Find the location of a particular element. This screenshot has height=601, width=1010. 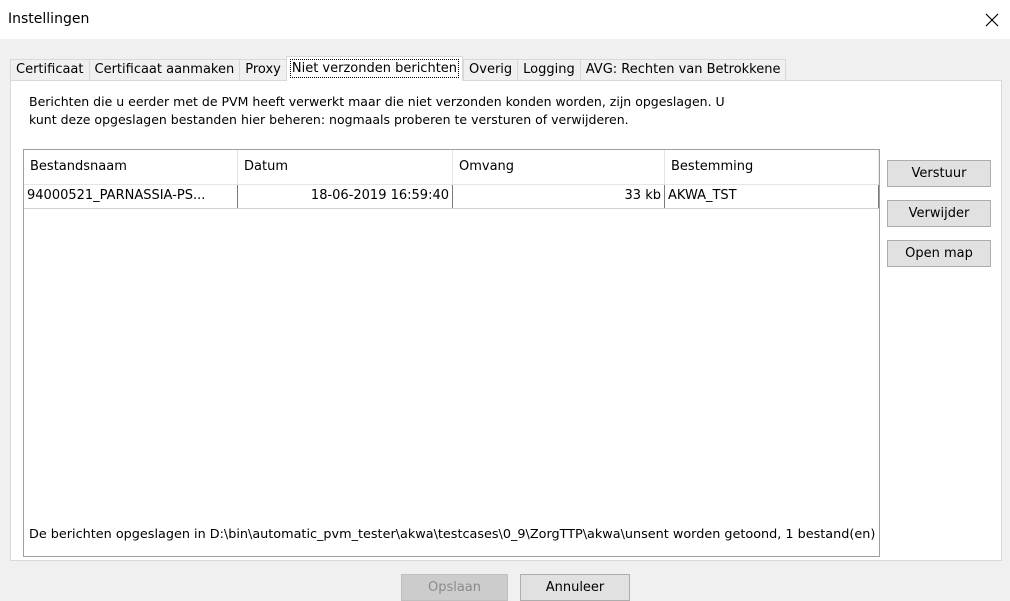

cell-bestemming: AKWA_TST is located at coordinates (772, 196).